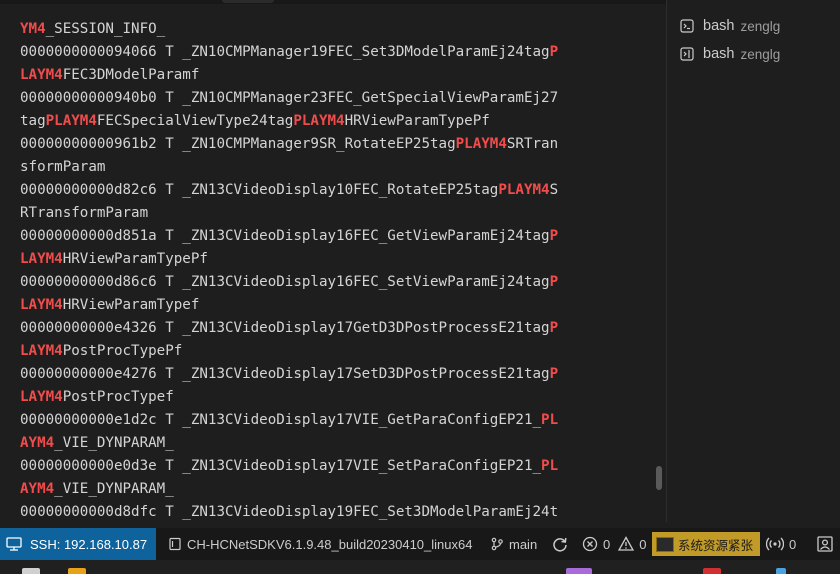 The height and width of the screenshot is (574, 840). What do you see at coordinates (716, 545) in the screenshot?
I see `resource-warning-label: 系统资源紧张` at bounding box center [716, 545].